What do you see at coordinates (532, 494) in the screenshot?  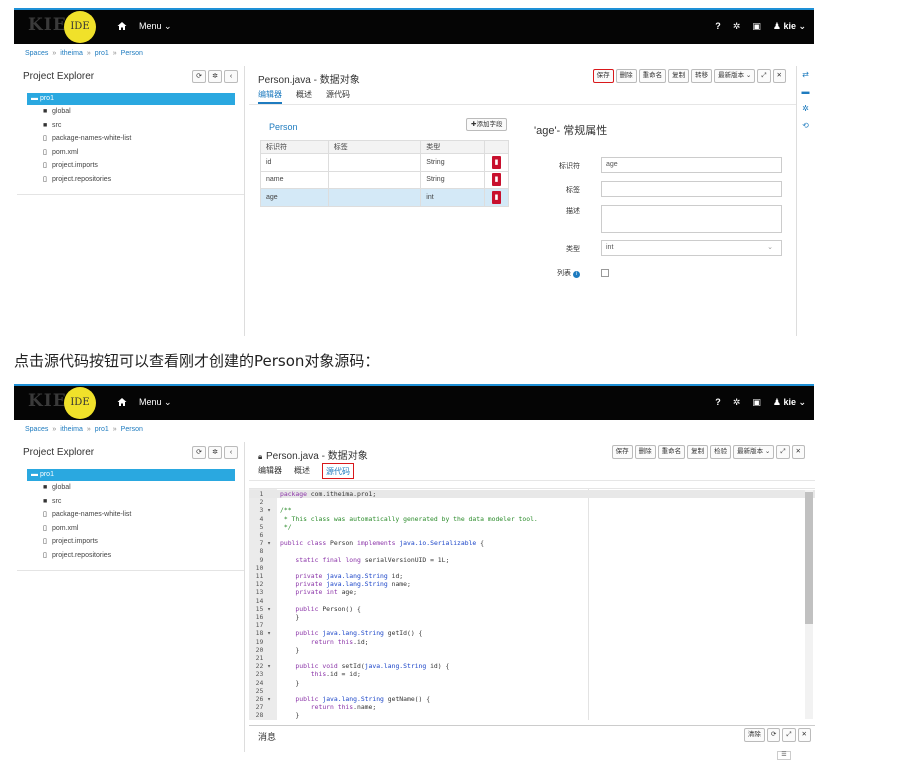 I see `code-line: 1 package com.itheima.pro1;` at bounding box center [532, 494].